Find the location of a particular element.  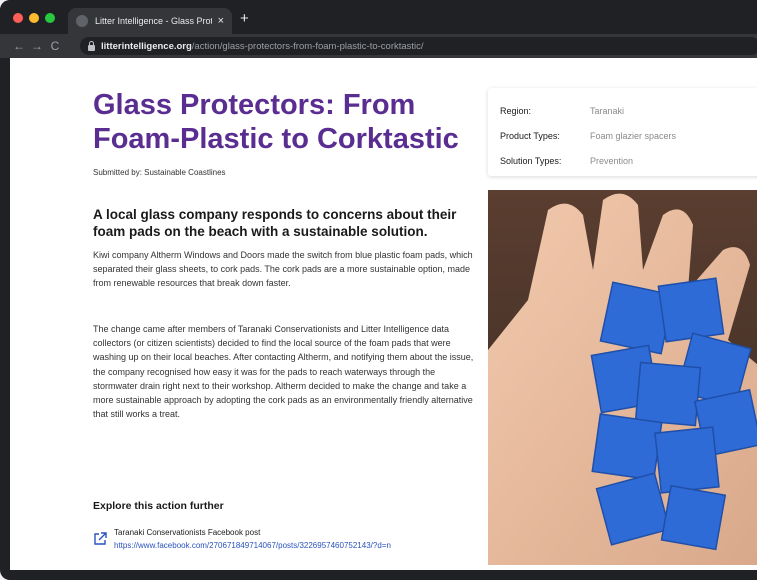

forward-button: → is located at coordinates (37, 46).